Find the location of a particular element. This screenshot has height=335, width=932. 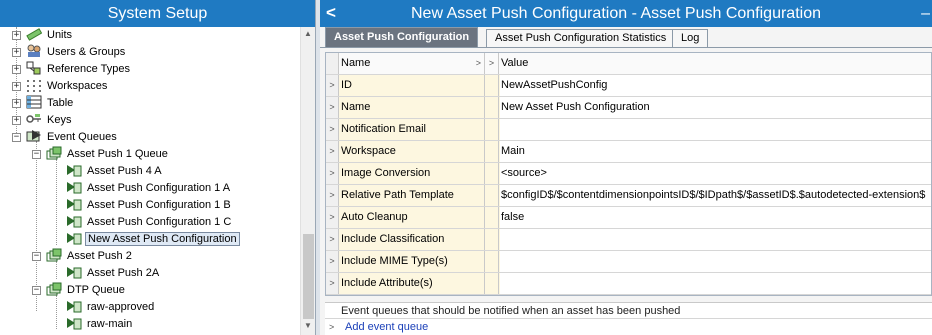

value-column-header: Value is located at coordinates (715, 63).